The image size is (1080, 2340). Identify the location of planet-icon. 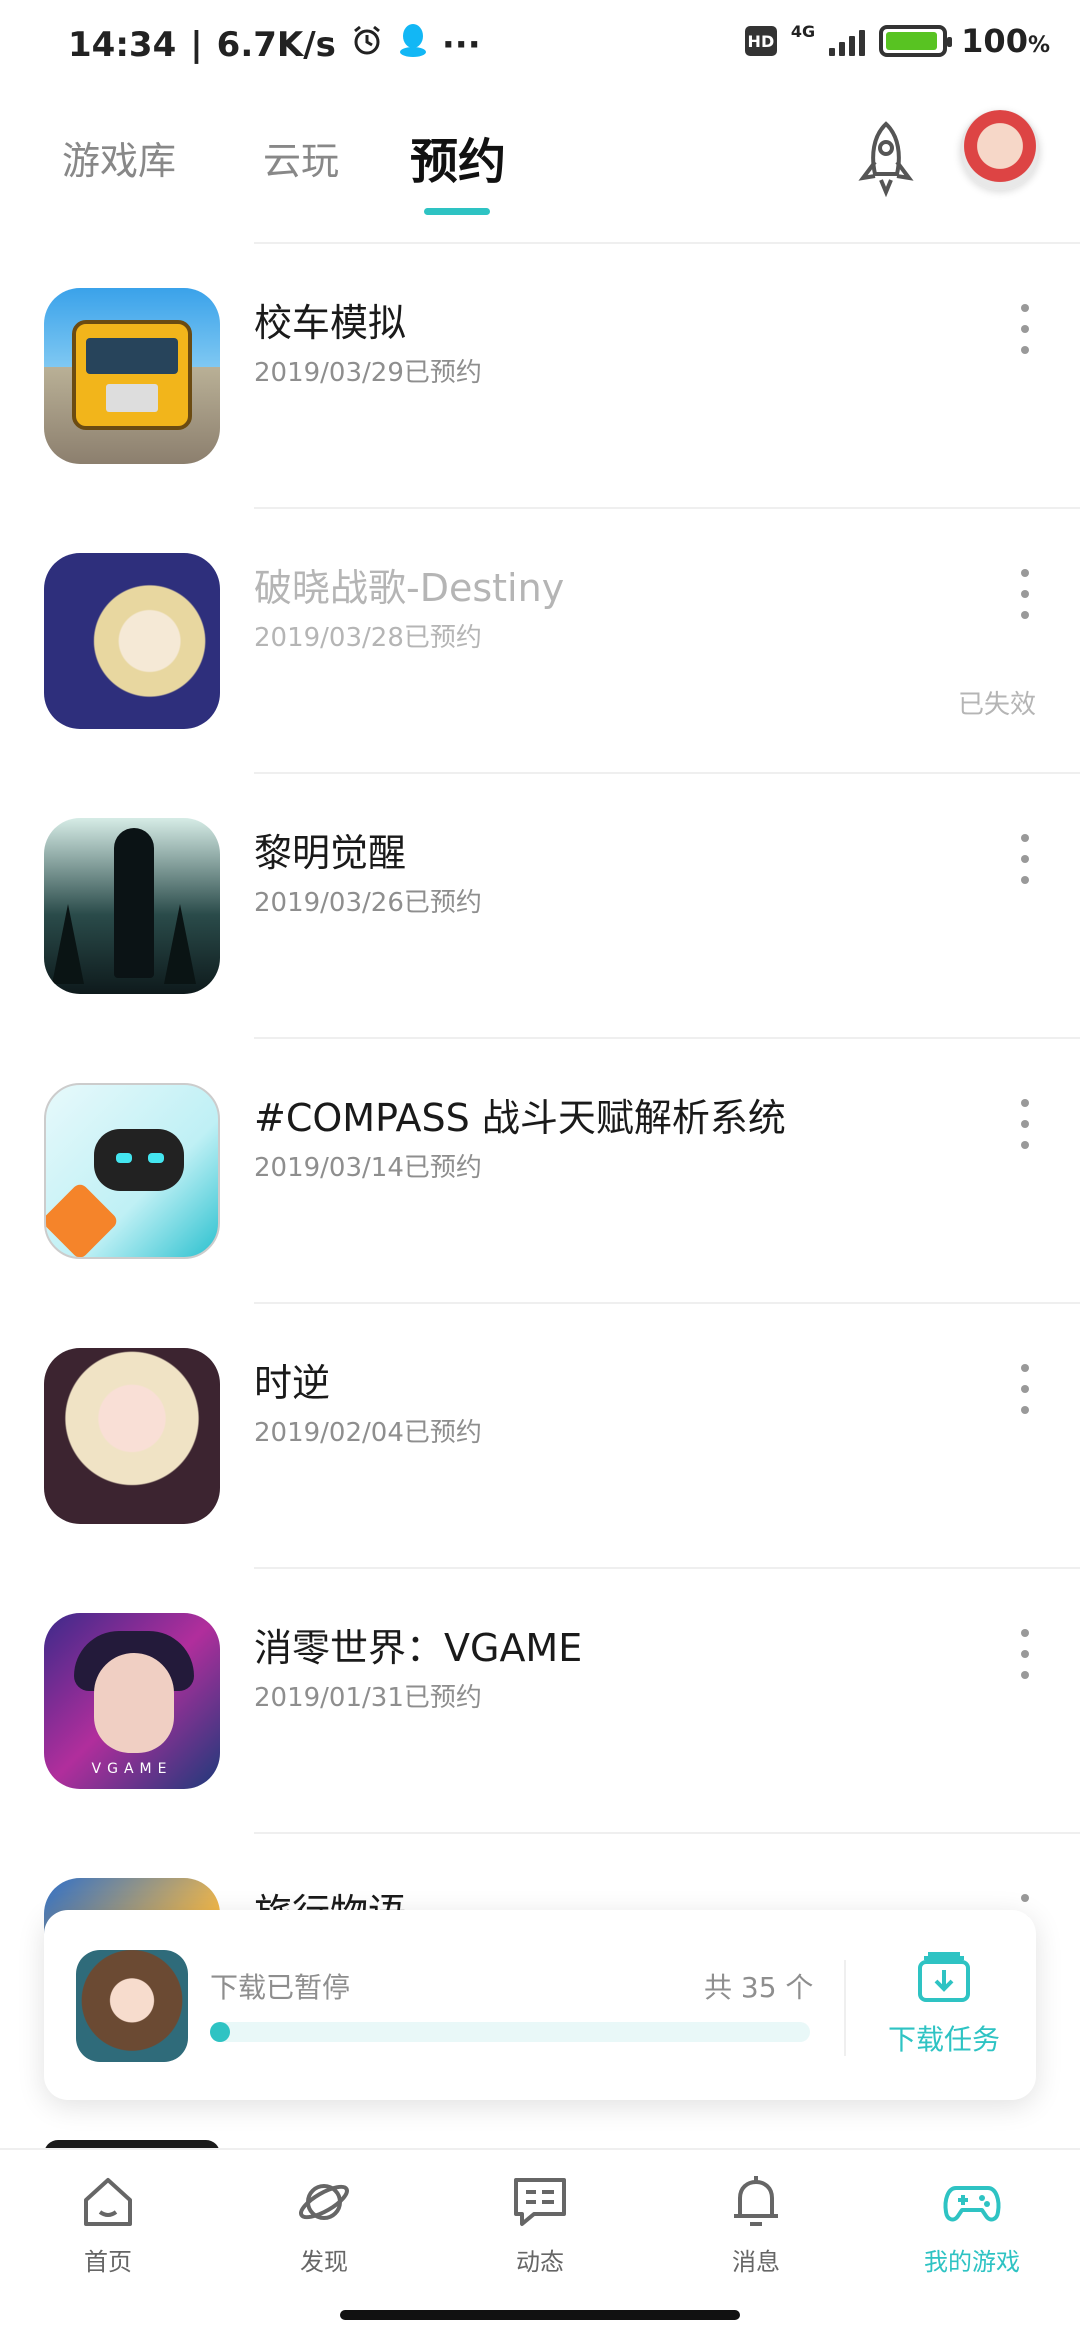
(324, 2202).